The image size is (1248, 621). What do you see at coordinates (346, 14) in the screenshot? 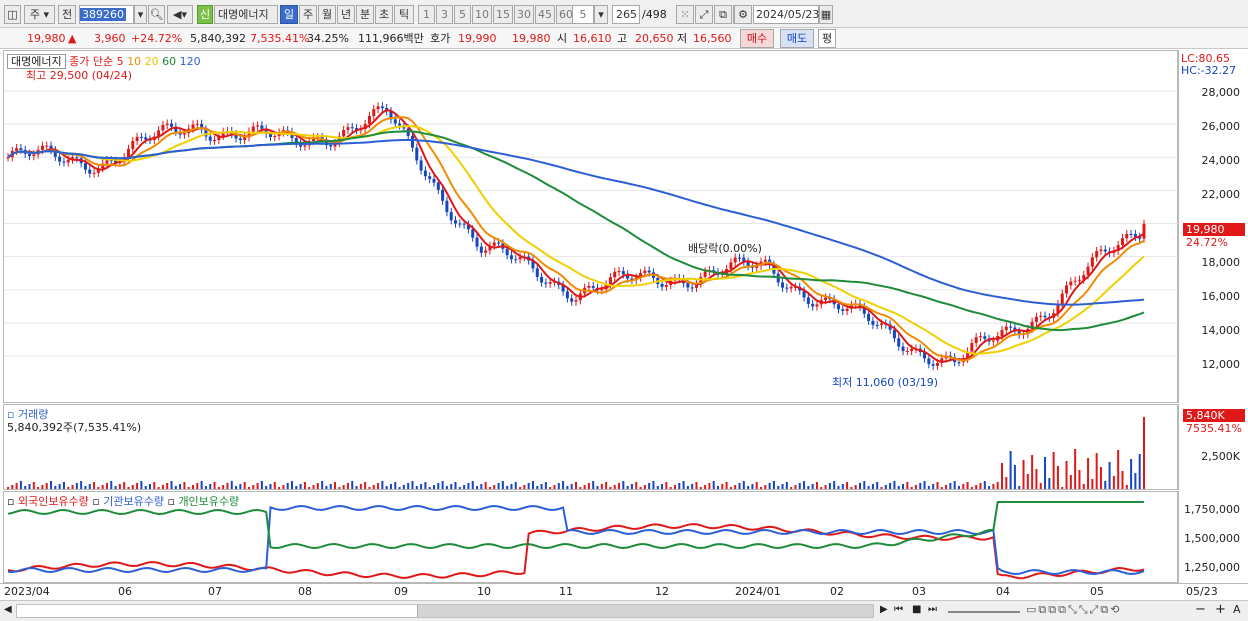
I see `period-year: 년` at bounding box center [346, 14].